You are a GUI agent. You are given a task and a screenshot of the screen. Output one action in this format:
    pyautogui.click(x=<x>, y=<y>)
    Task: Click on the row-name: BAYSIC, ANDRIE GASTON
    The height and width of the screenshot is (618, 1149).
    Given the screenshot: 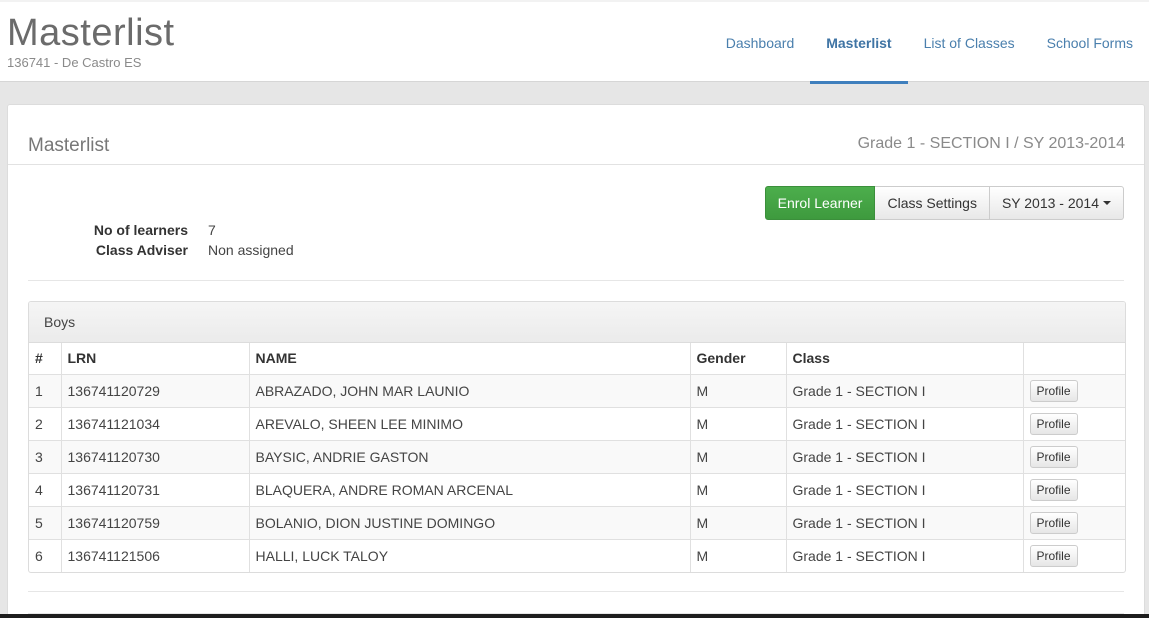 What is the action you would take?
    pyautogui.click(x=470, y=457)
    